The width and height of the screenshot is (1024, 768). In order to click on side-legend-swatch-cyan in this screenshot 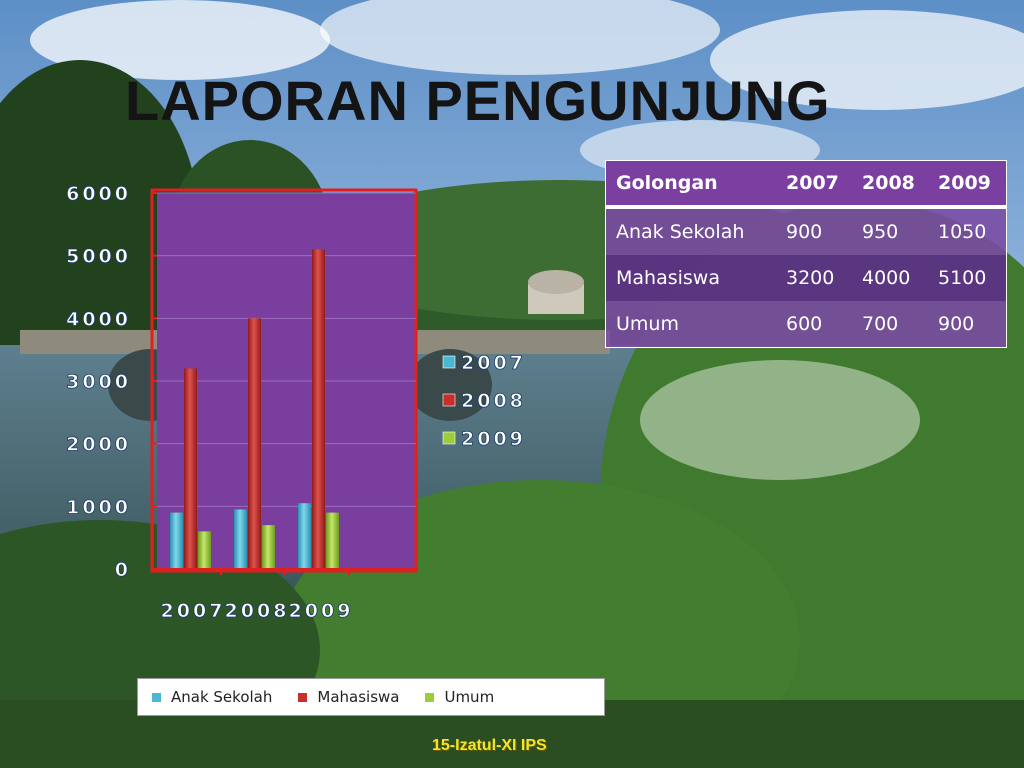, I will do `click(449, 362)`.